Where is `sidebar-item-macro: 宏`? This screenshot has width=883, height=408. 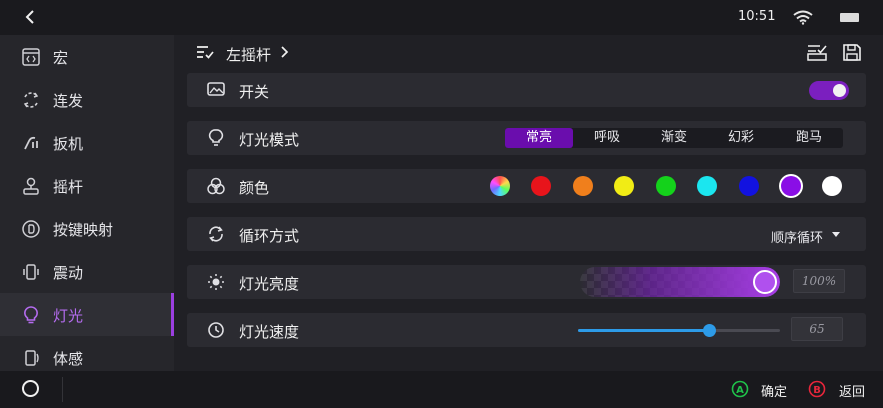 sidebar-item-macro: 宏 is located at coordinates (87, 56).